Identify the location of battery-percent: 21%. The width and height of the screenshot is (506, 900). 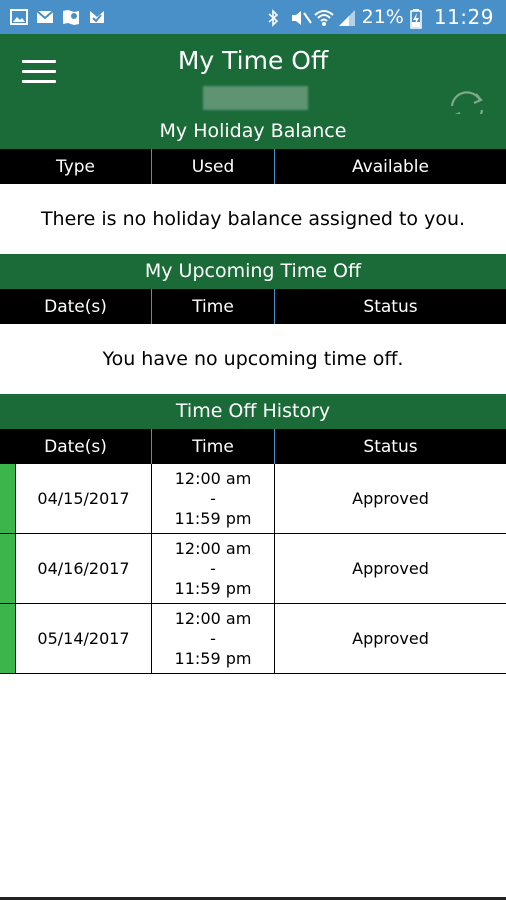
(382, 17).